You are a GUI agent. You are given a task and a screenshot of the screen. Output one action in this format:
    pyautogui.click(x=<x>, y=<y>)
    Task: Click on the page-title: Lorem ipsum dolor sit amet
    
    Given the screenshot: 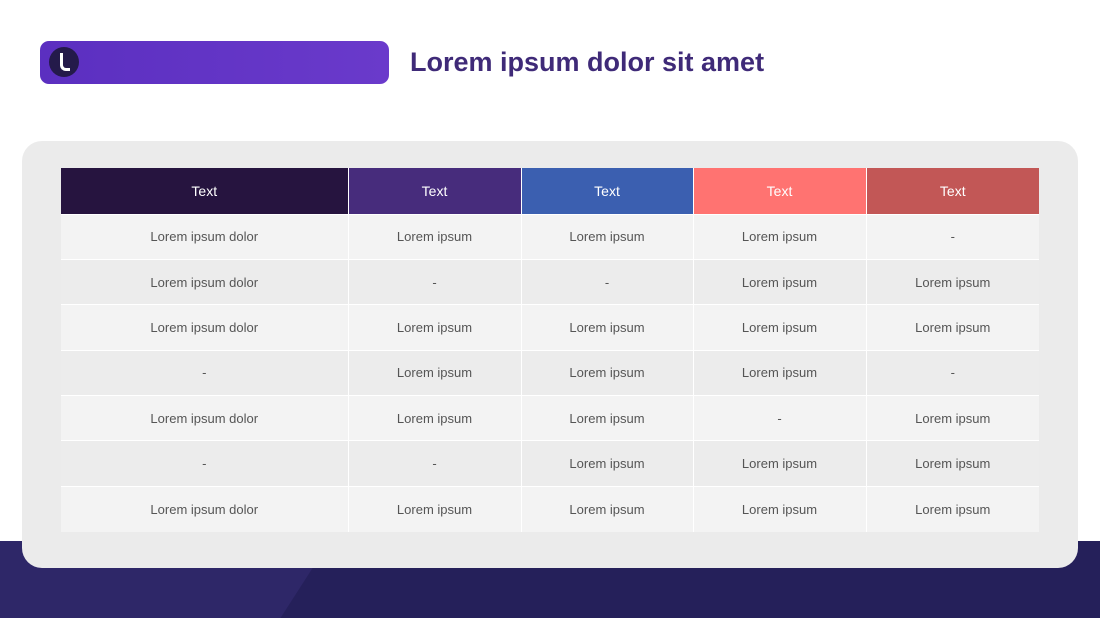 What is the action you would take?
    pyautogui.click(x=587, y=62)
    